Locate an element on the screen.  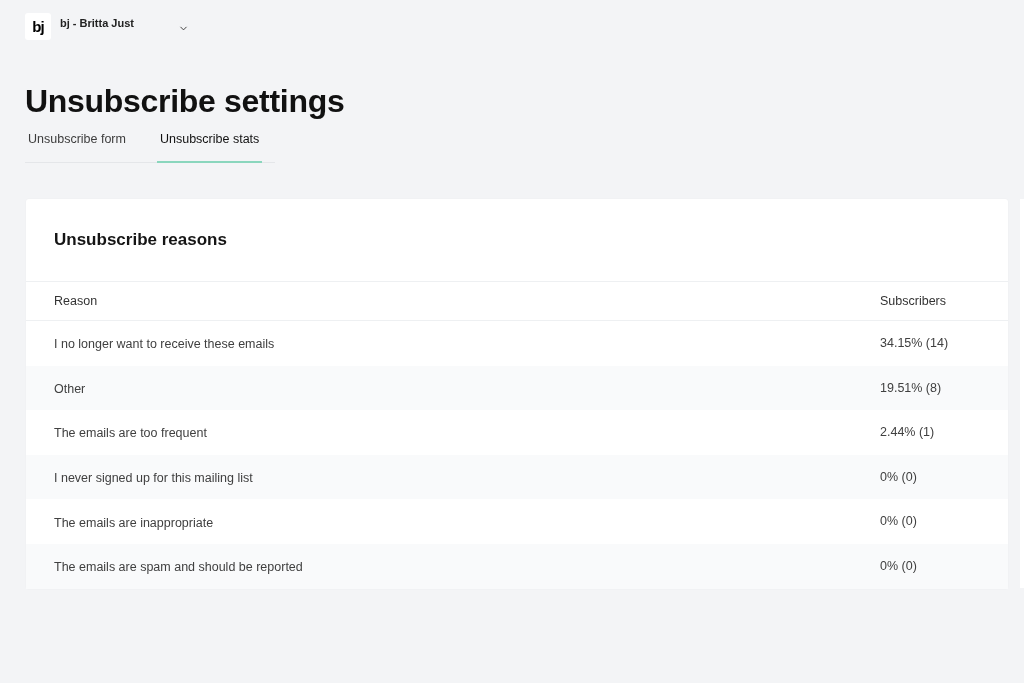
page-title: Unsubscribe settings is located at coordinates (185, 101).